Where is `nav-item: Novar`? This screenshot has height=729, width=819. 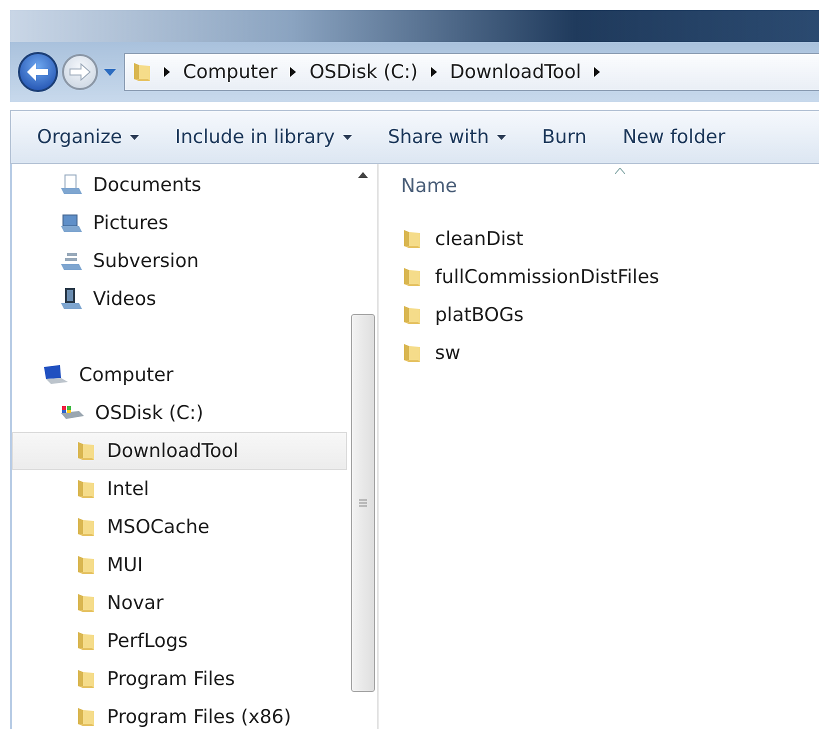
nav-item: Novar is located at coordinates (179, 603).